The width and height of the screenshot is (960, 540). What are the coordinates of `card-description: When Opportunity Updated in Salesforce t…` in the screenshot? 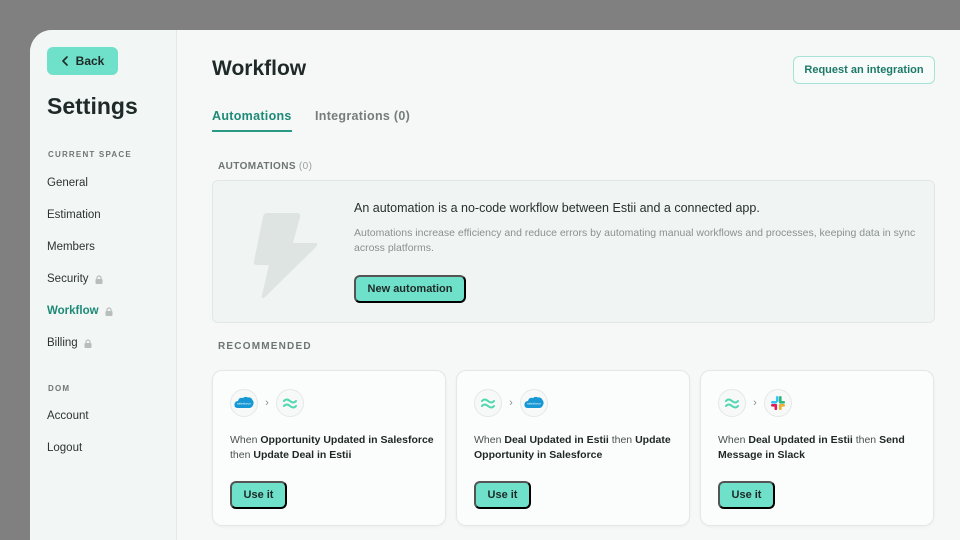 It's located at (332, 448).